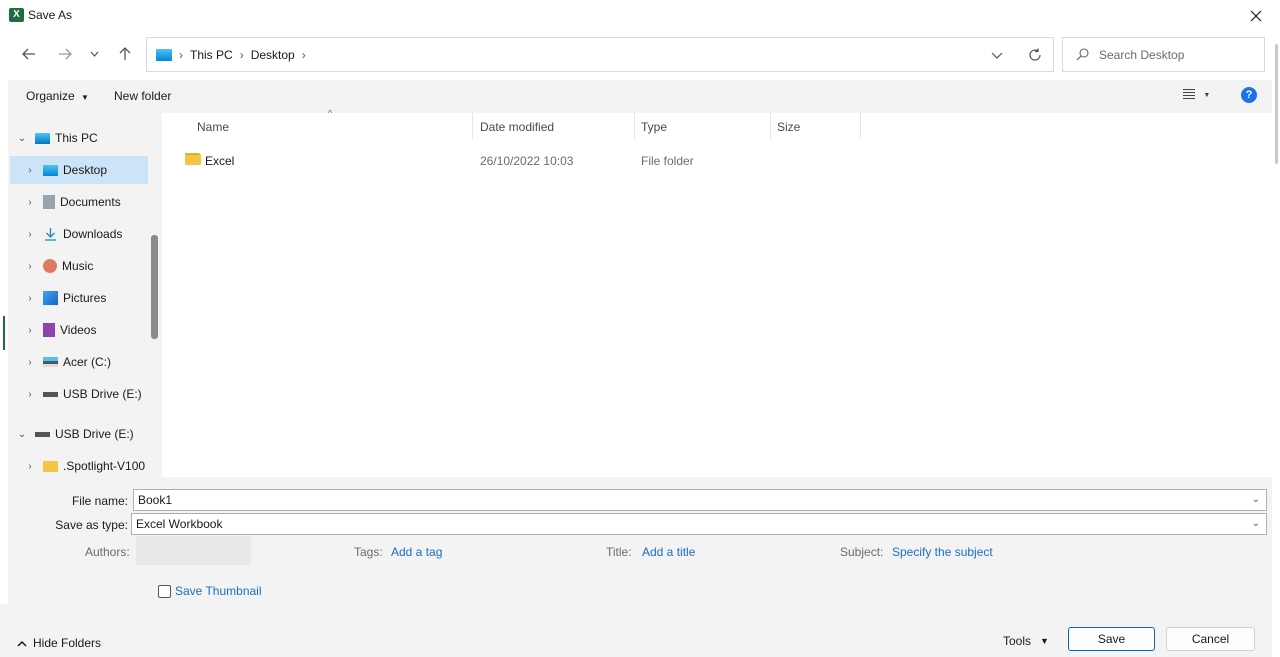  Describe the element at coordinates (1035, 55) in the screenshot. I see `refresh-button` at that location.